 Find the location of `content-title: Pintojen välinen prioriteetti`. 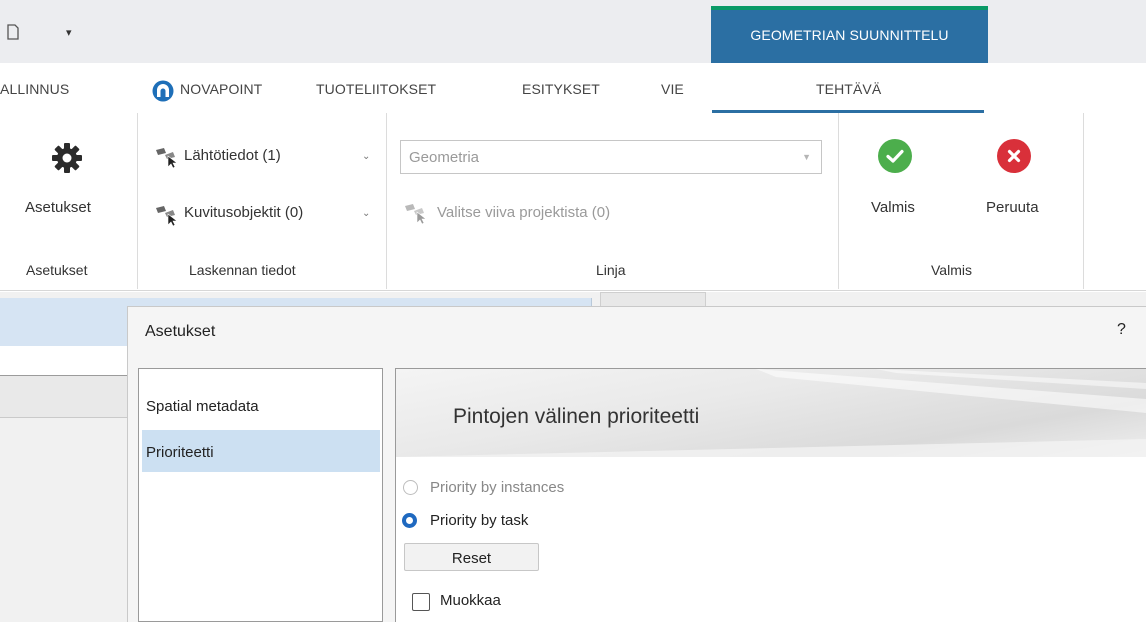

content-title: Pintojen välinen prioriteetti is located at coordinates (576, 416).